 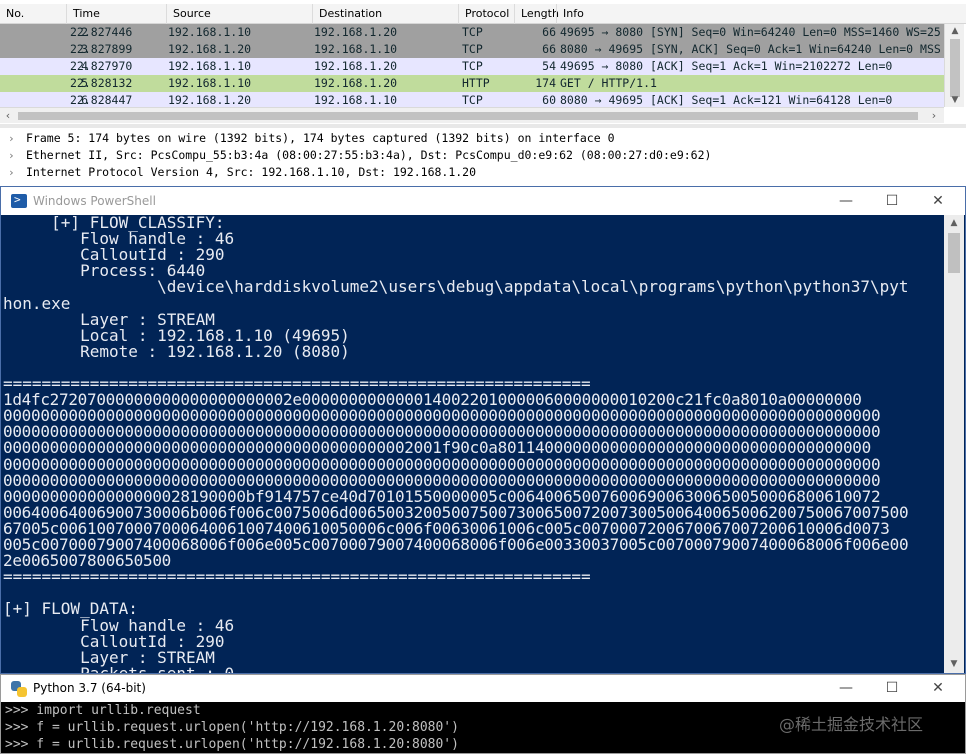 What do you see at coordinates (545, 83) in the screenshot?
I see `packet-len: 174` at bounding box center [545, 83].